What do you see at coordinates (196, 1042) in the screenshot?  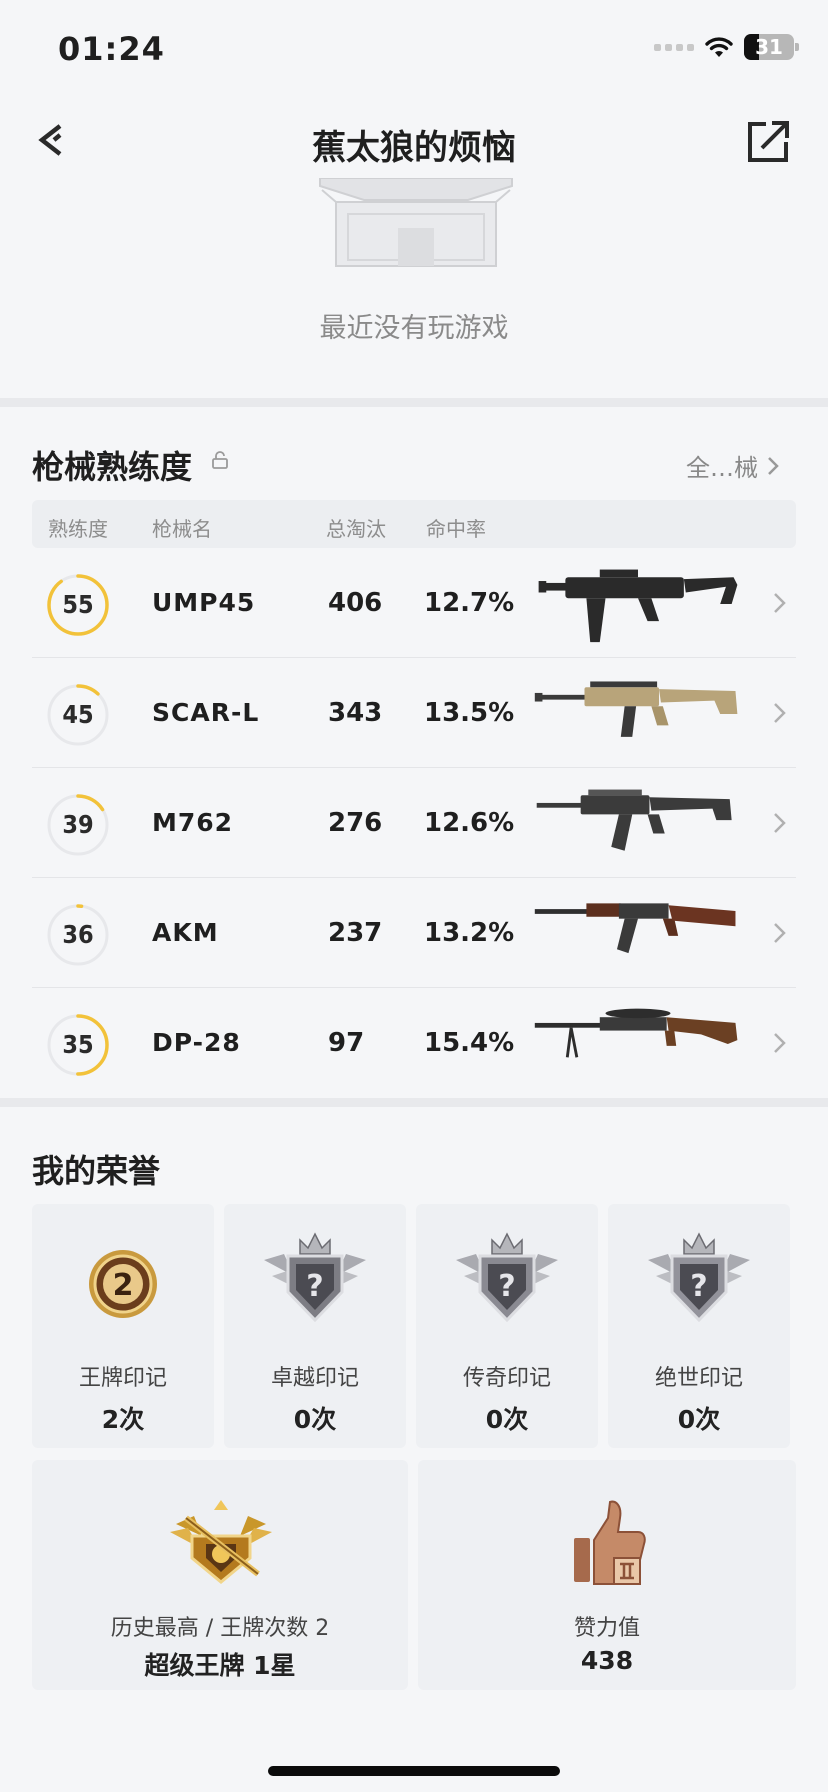 I see `weapon-name: DP-28` at bounding box center [196, 1042].